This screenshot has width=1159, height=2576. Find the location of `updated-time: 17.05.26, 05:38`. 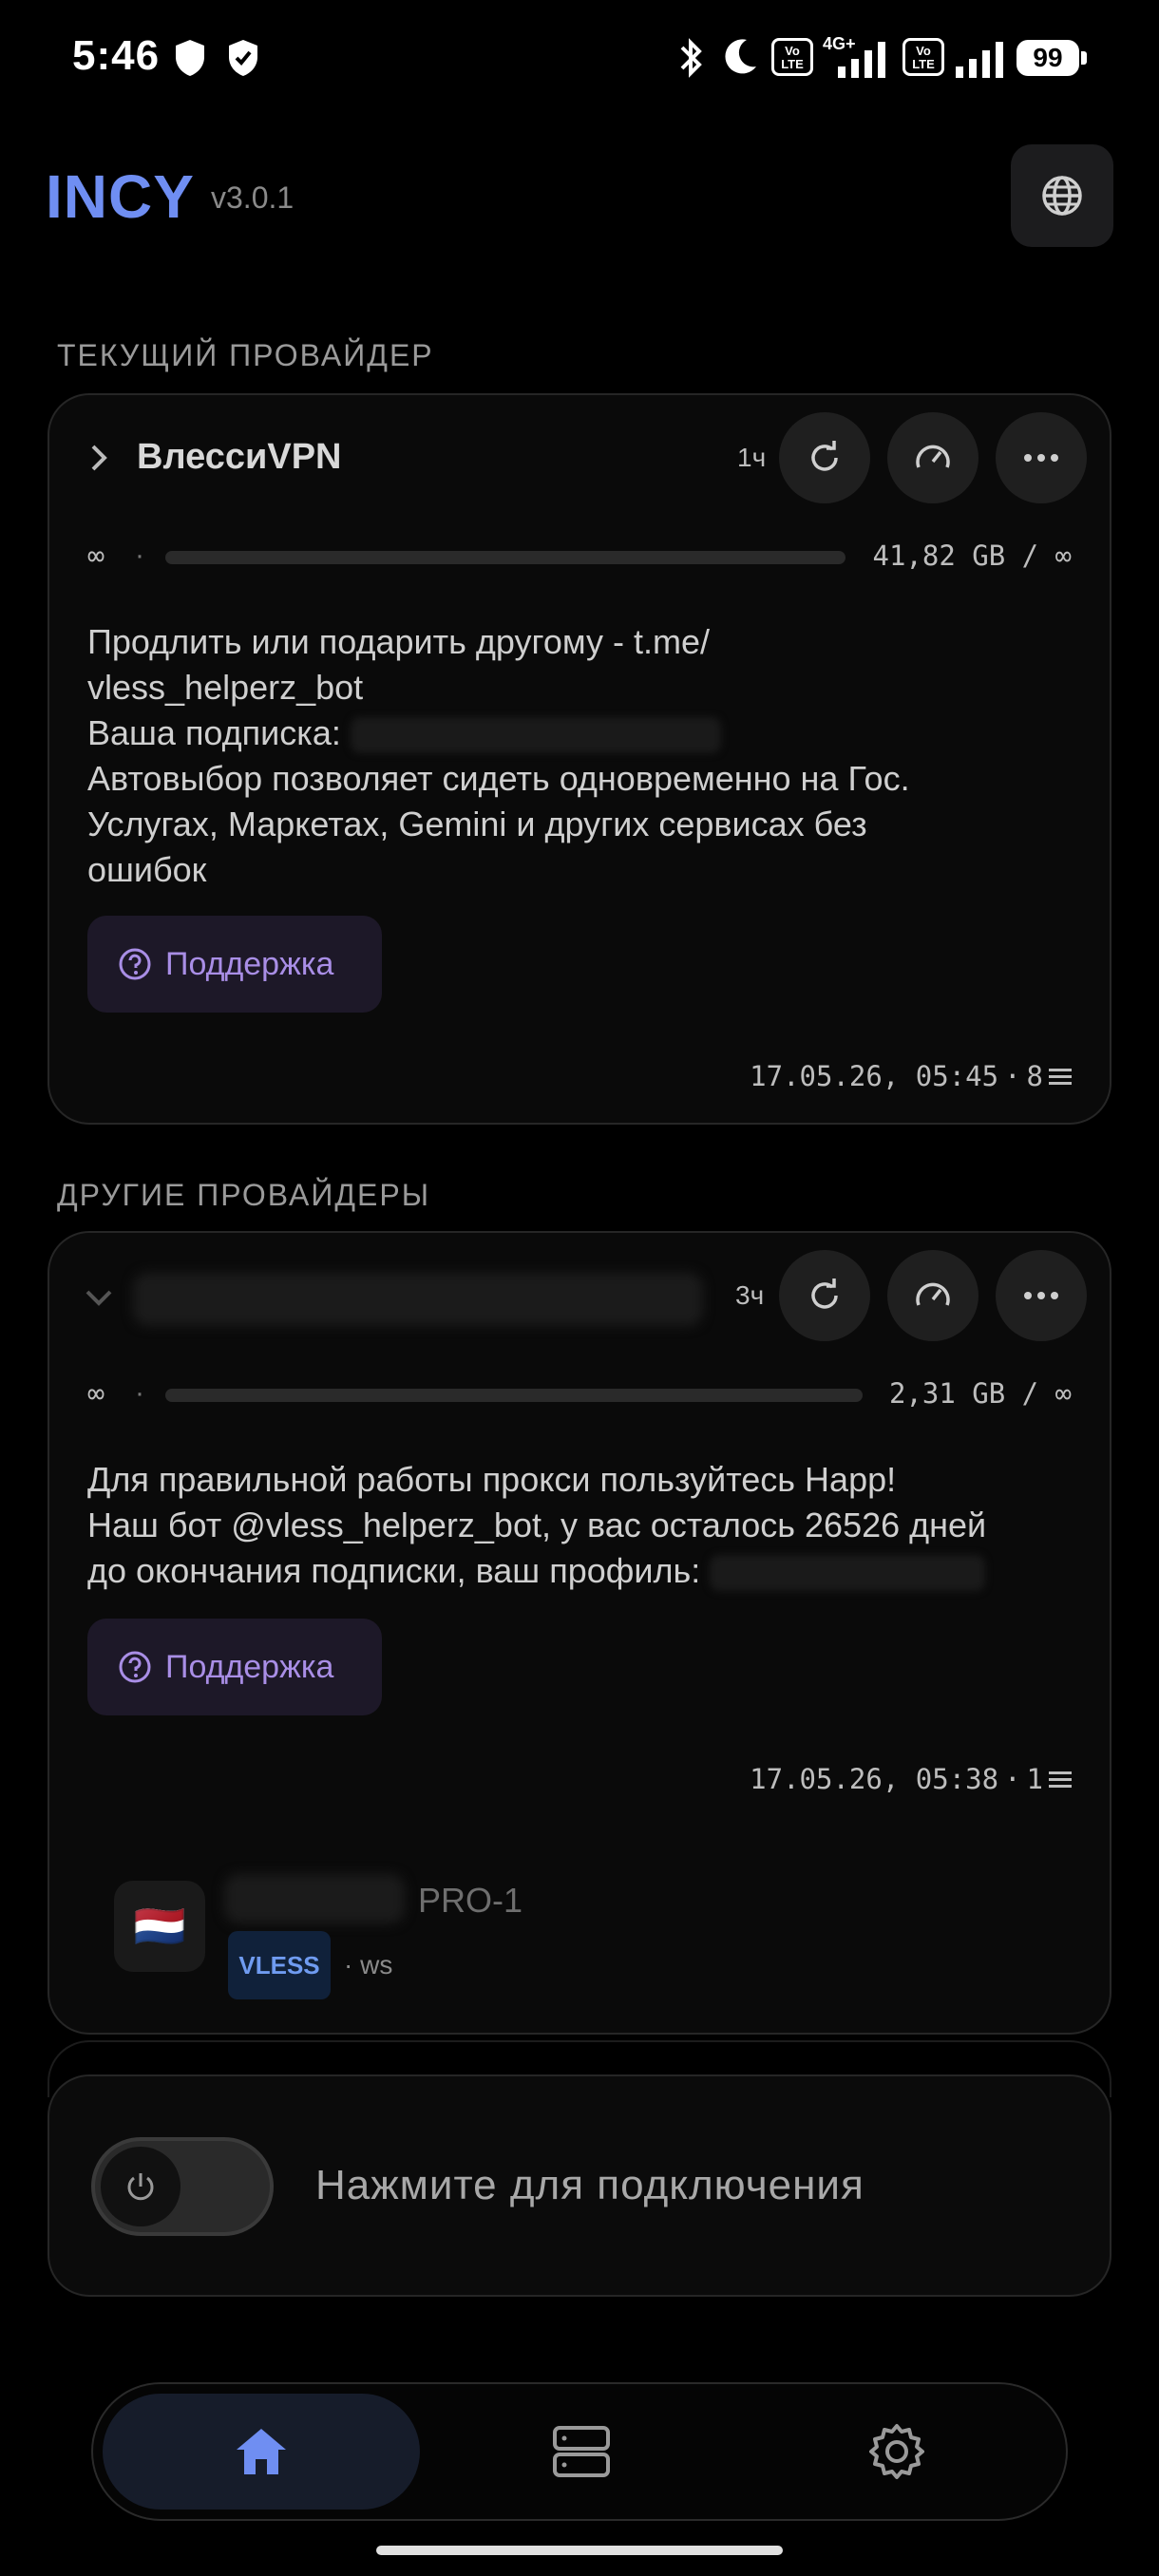

updated-time: 17.05.26, 05:38 is located at coordinates (874, 1779).